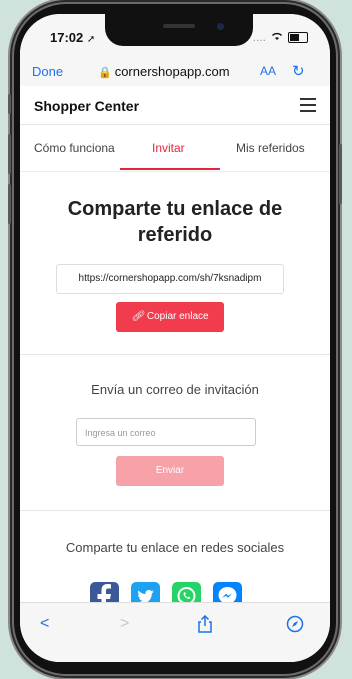  I want to click on battery-icon, so click(298, 37).